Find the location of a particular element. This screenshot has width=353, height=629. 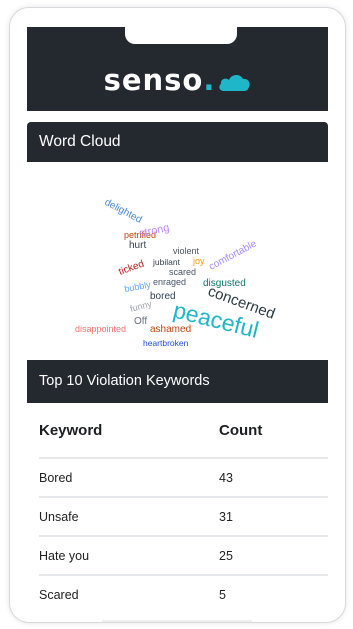

word-cloud-word: bored is located at coordinates (163, 296).